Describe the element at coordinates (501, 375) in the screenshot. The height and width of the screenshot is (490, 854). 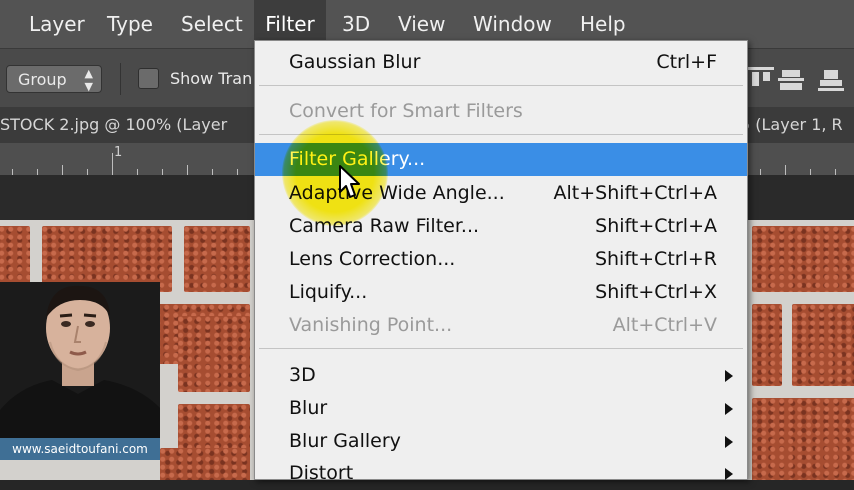
I see `menu-item-3d: 3D` at that location.